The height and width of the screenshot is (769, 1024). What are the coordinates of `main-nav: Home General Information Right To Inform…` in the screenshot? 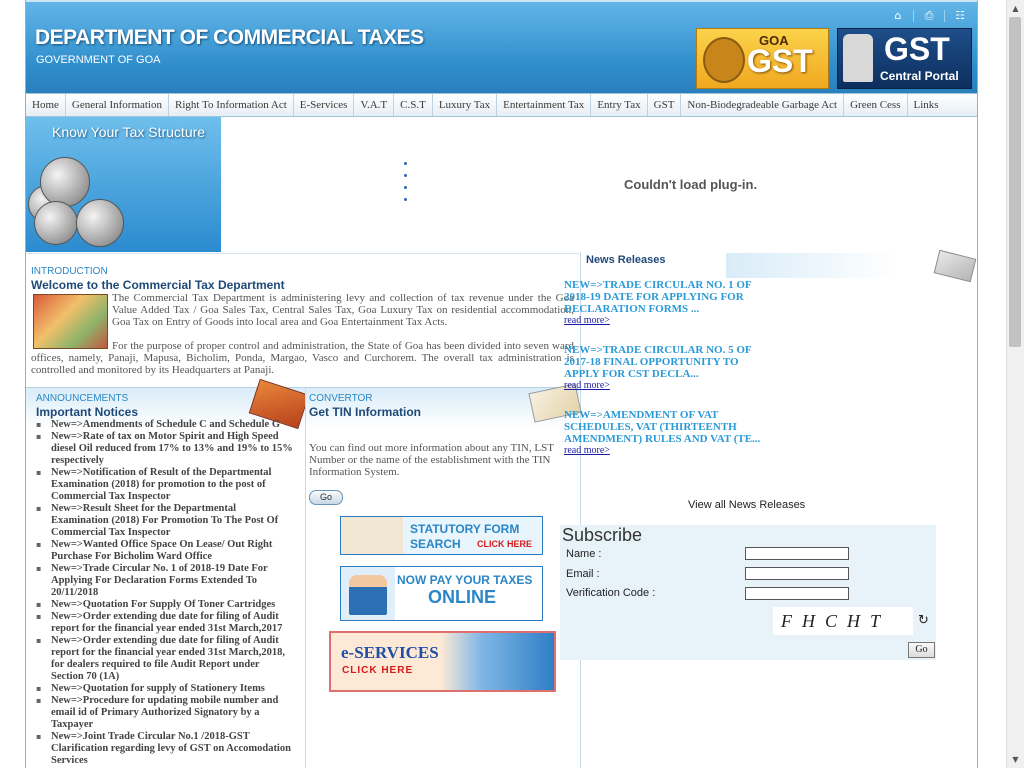 It's located at (501, 105).